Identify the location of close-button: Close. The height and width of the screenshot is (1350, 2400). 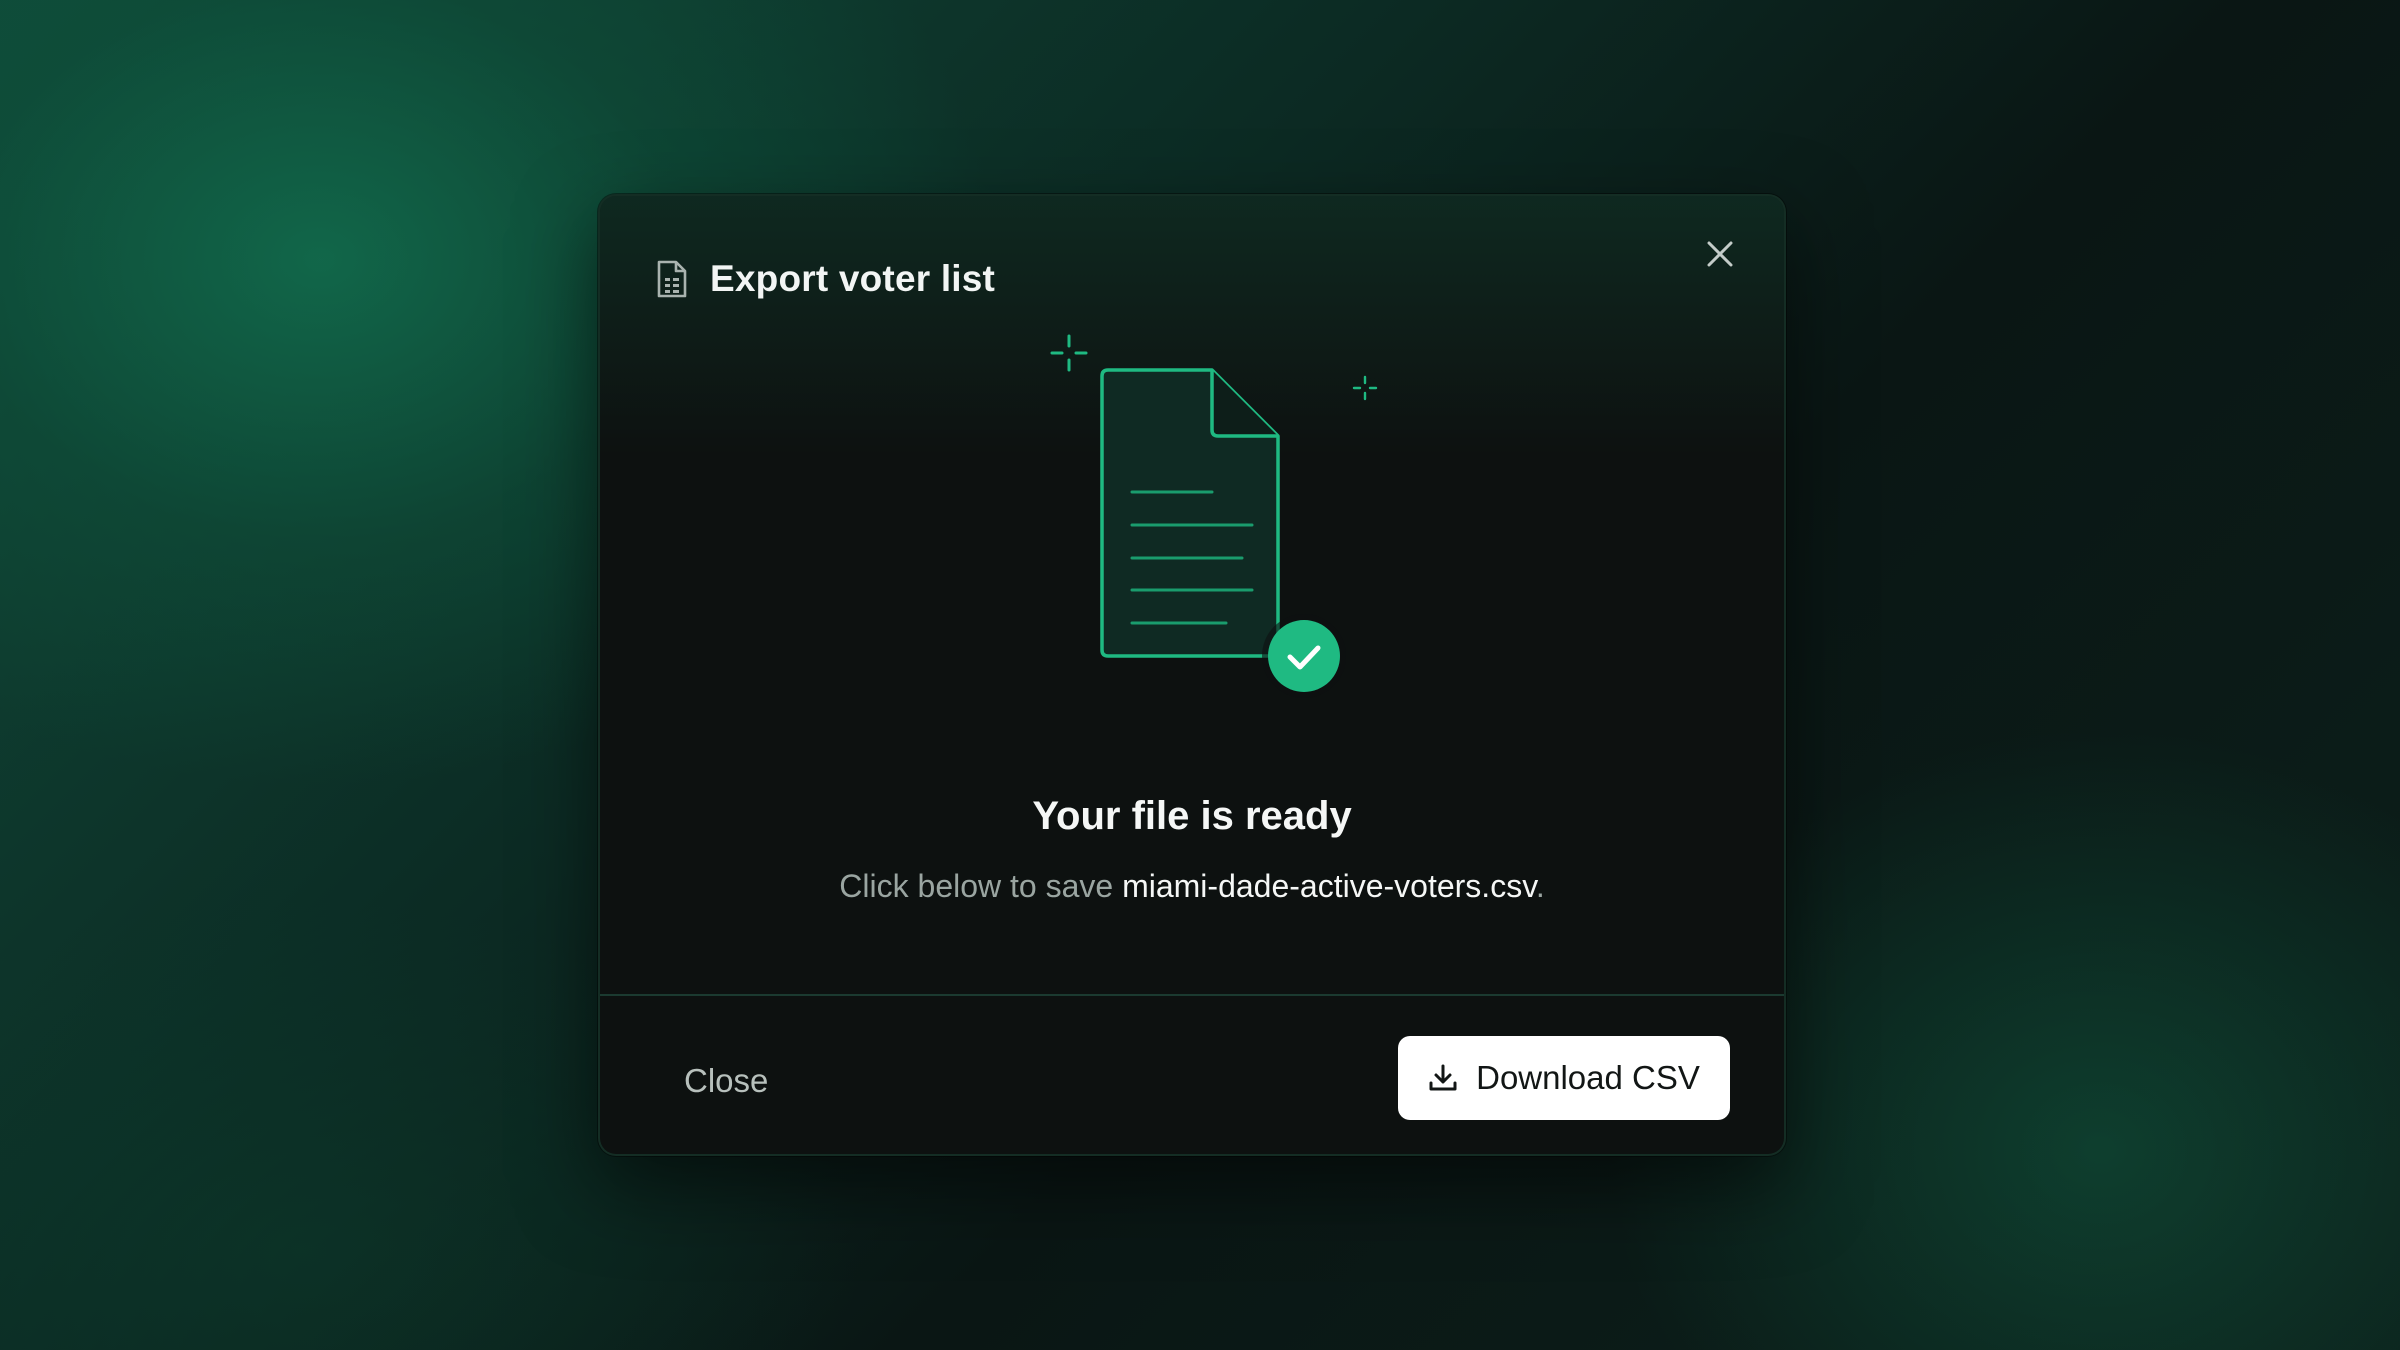
(726, 1081).